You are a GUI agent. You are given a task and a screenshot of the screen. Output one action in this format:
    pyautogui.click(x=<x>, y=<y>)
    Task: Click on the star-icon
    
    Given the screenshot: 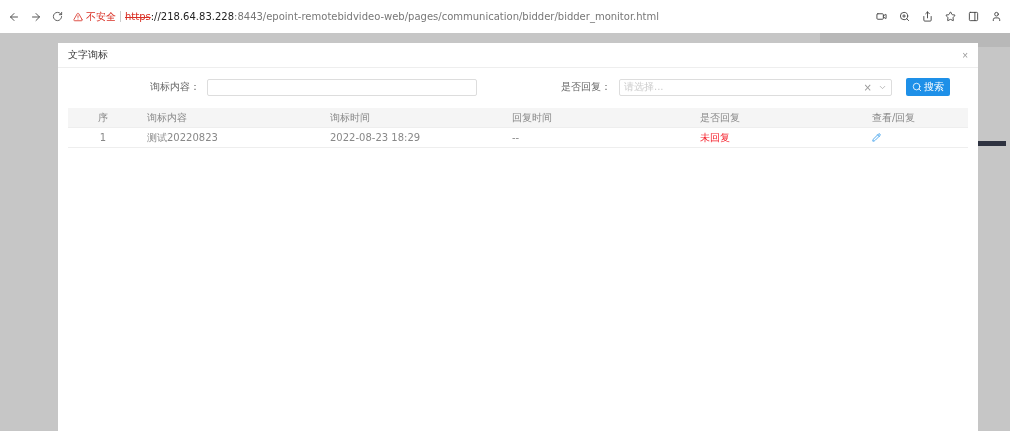 What is the action you would take?
    pyautogui.click(x=950, y=16)
    